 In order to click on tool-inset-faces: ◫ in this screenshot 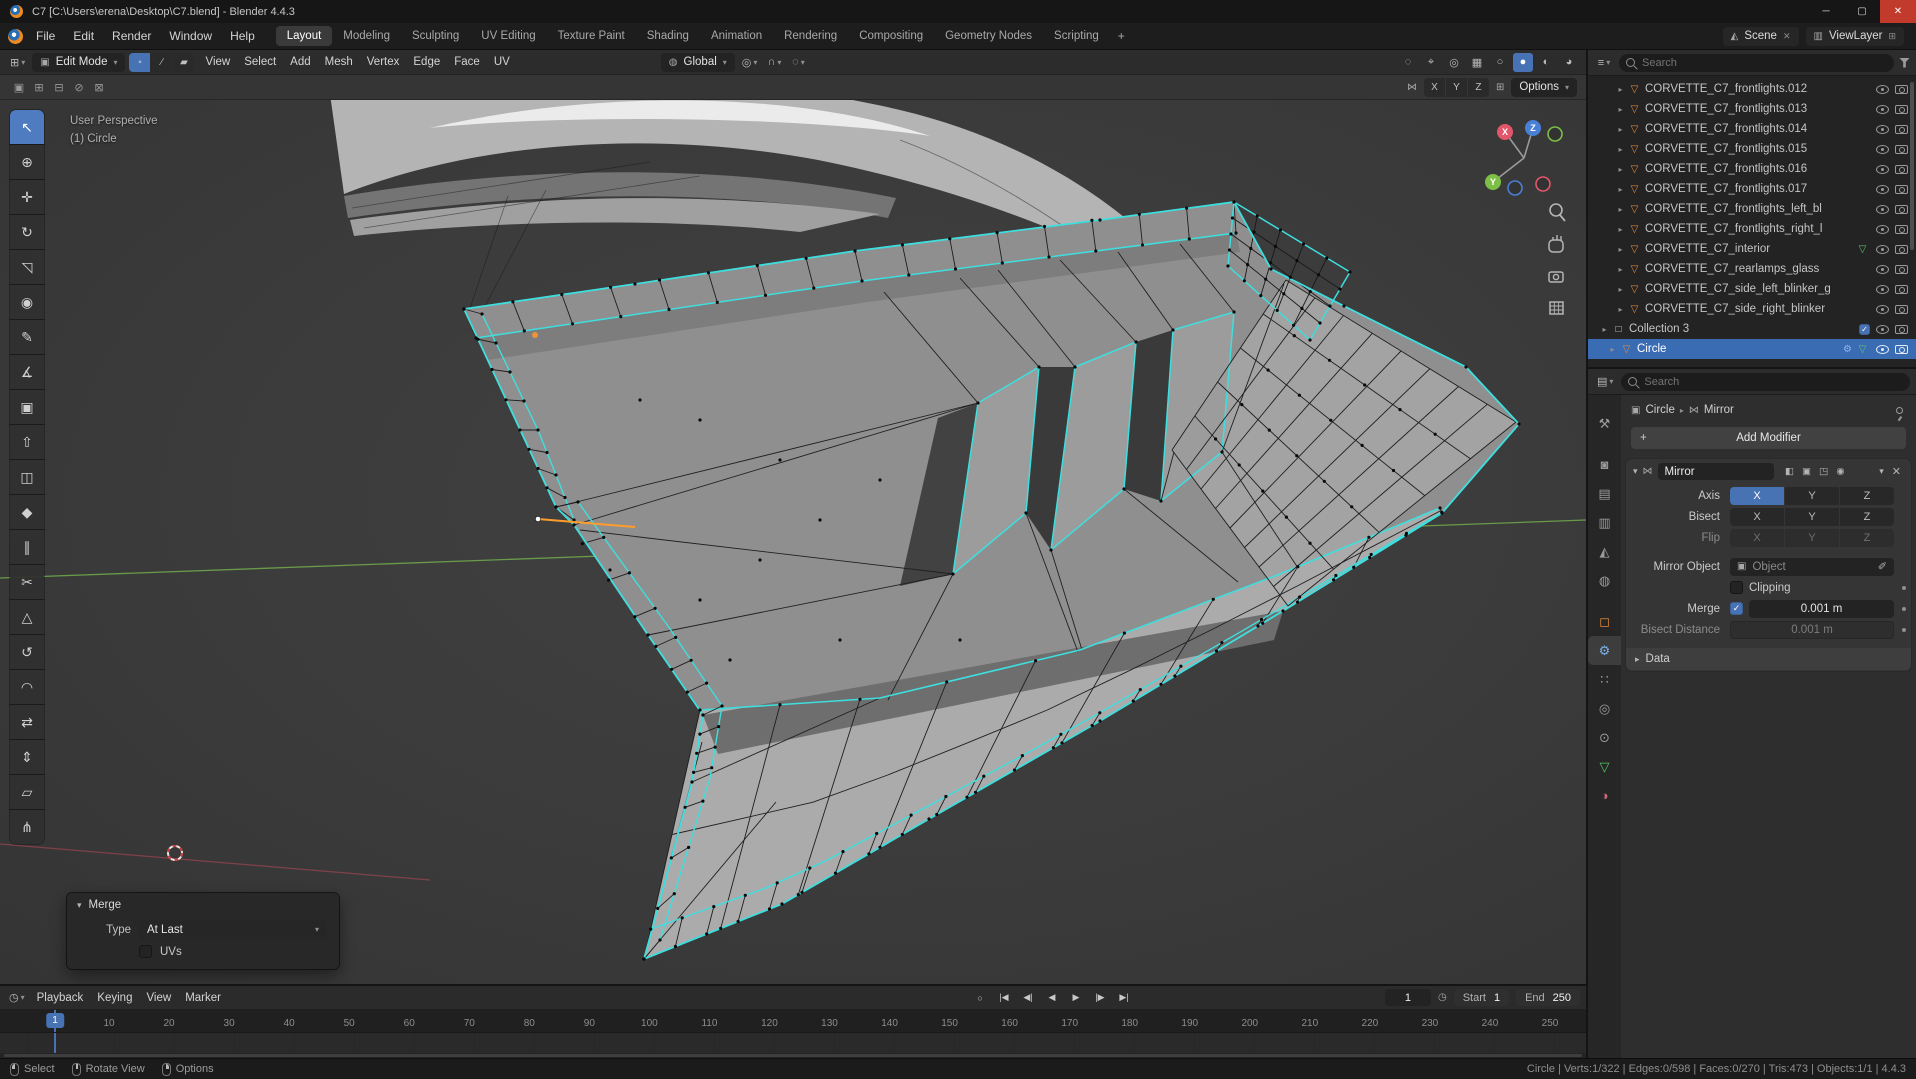, I will do `click(27, 477)`.